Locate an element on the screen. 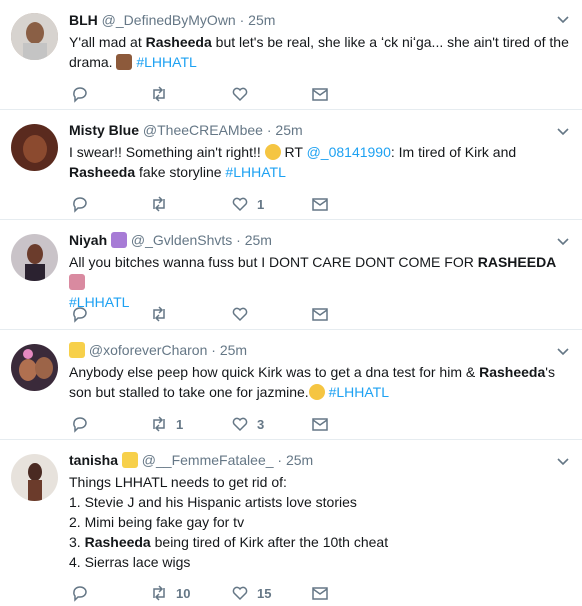  face-with-monocle-emoji-icon is located at coordinates (272, 152).